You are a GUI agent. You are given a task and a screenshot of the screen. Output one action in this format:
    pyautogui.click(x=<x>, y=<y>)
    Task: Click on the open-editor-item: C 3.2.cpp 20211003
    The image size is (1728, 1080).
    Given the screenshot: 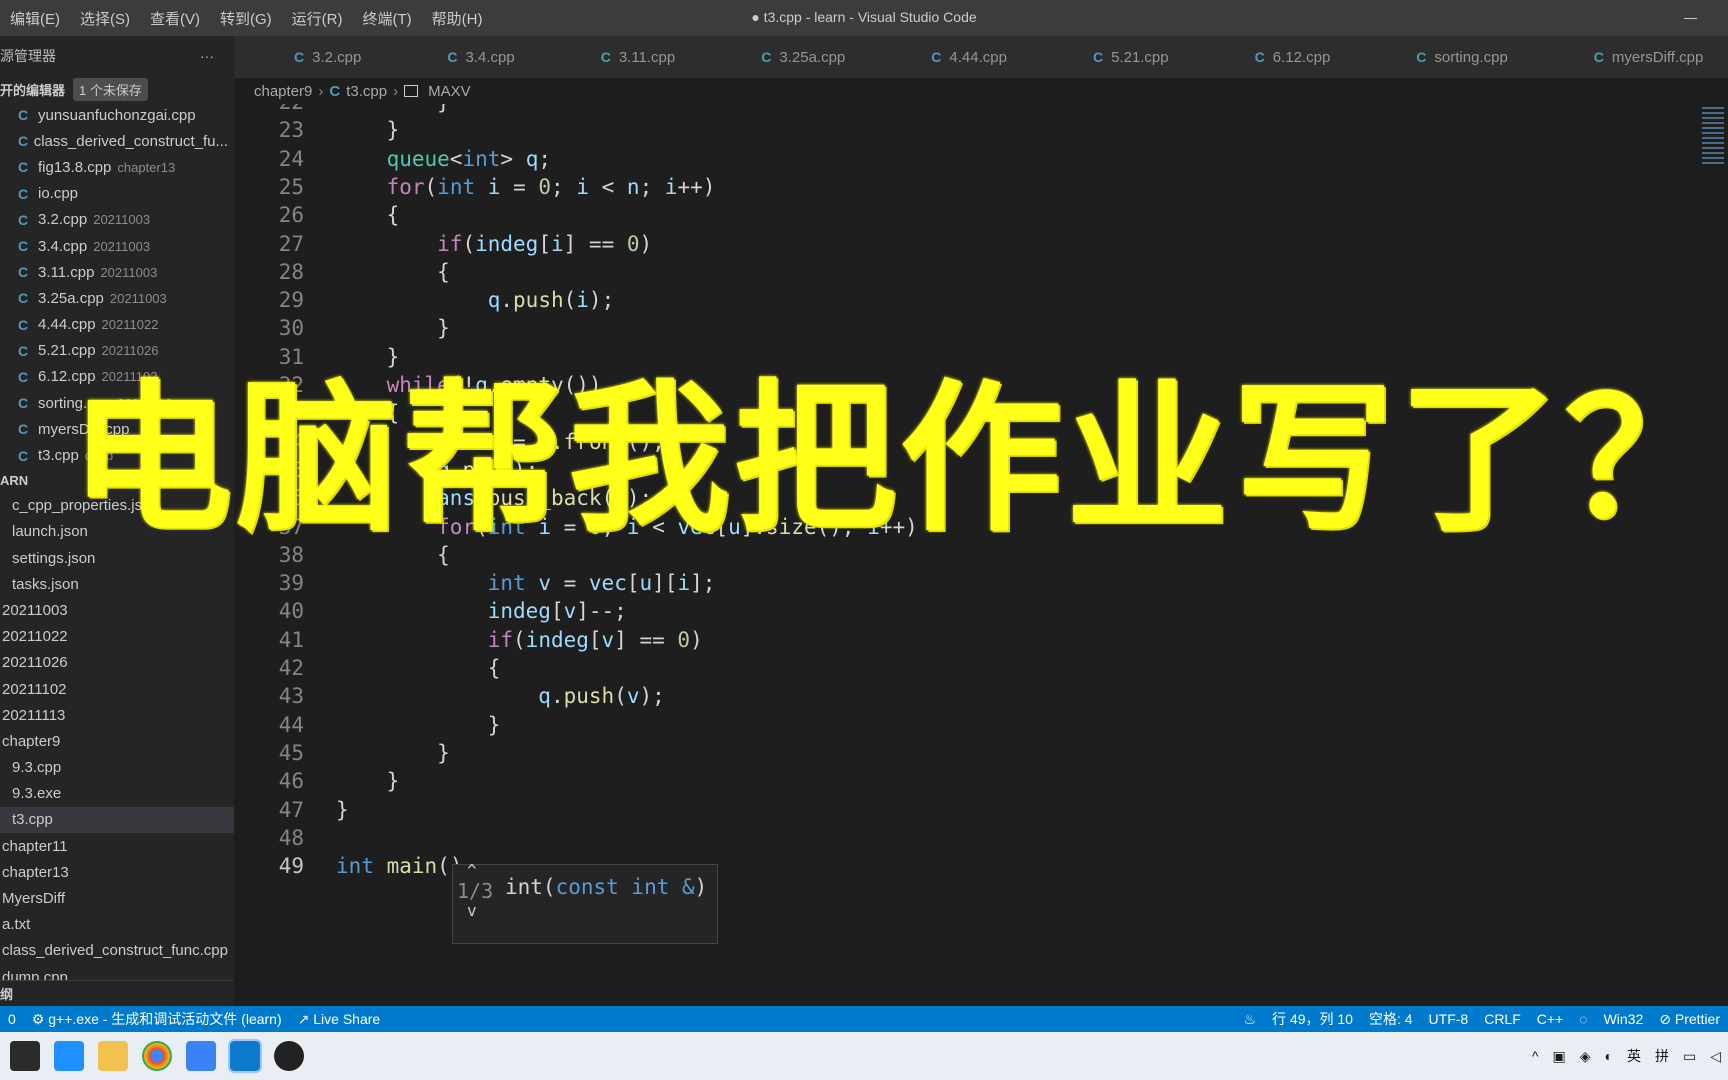 What is the action you would take?
    pyautogui.click(x=117, y=220)
    